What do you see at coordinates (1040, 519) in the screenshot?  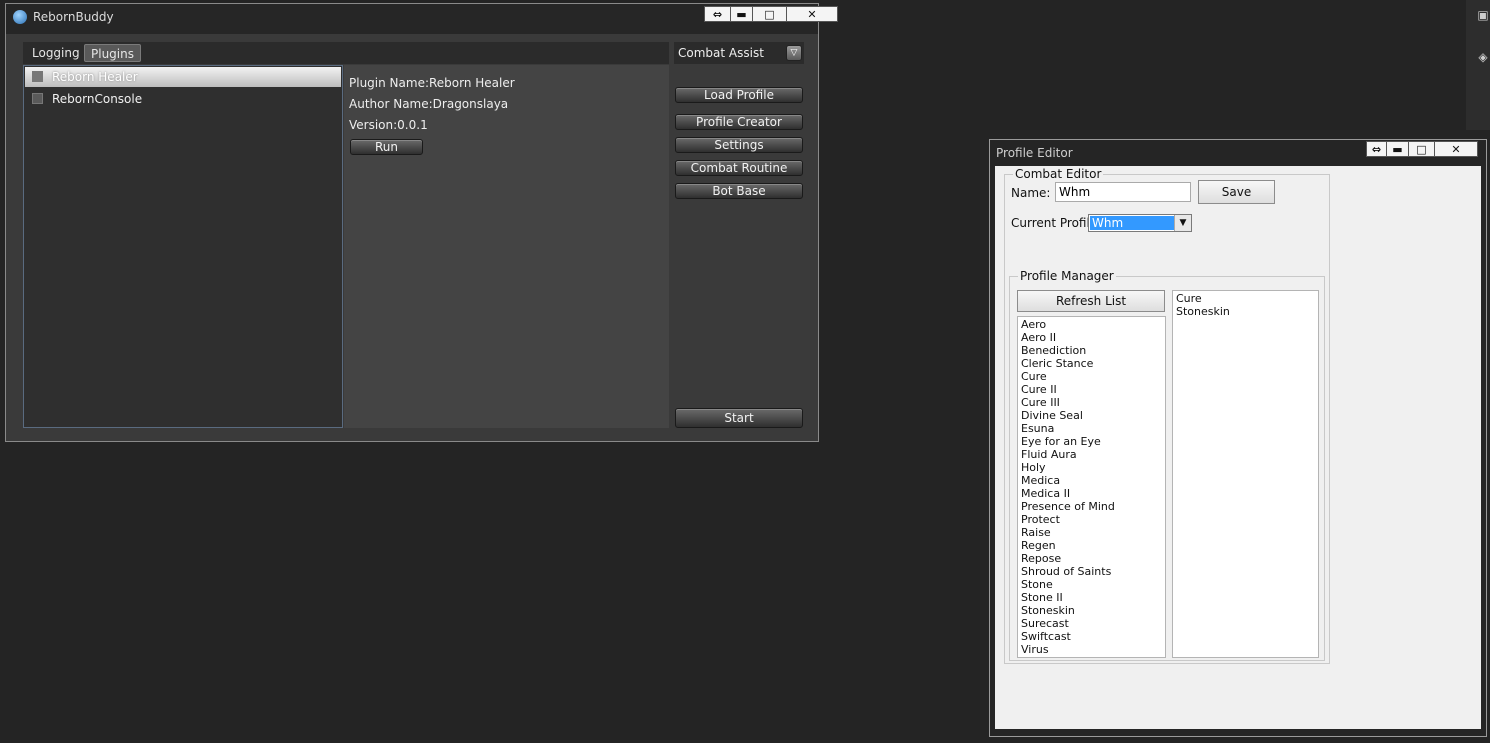 I see `list-item: Protect` at bounding box center [1040, 519].